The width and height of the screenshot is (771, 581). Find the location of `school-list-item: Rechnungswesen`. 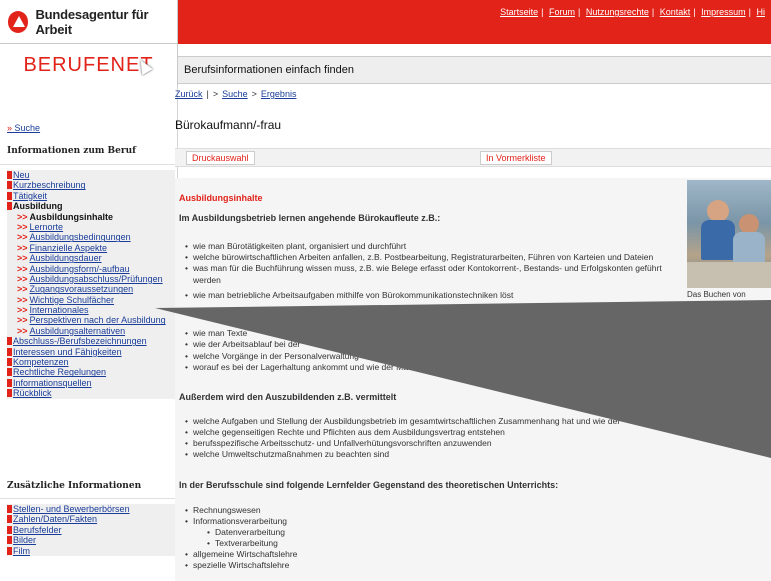

school-list-item: Rechnungswesen is located at coordinates (223, 510).